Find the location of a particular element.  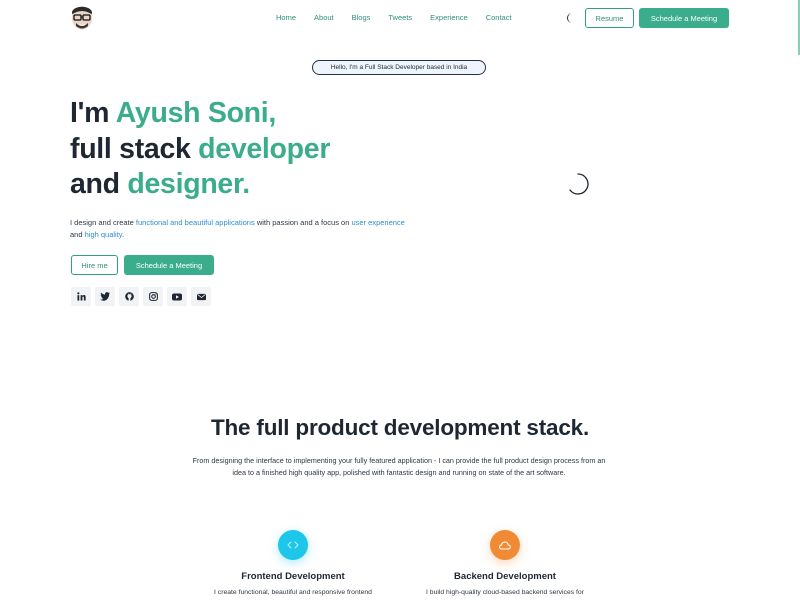

hire-me-button: Hire me is located at coordinates (94, 265).